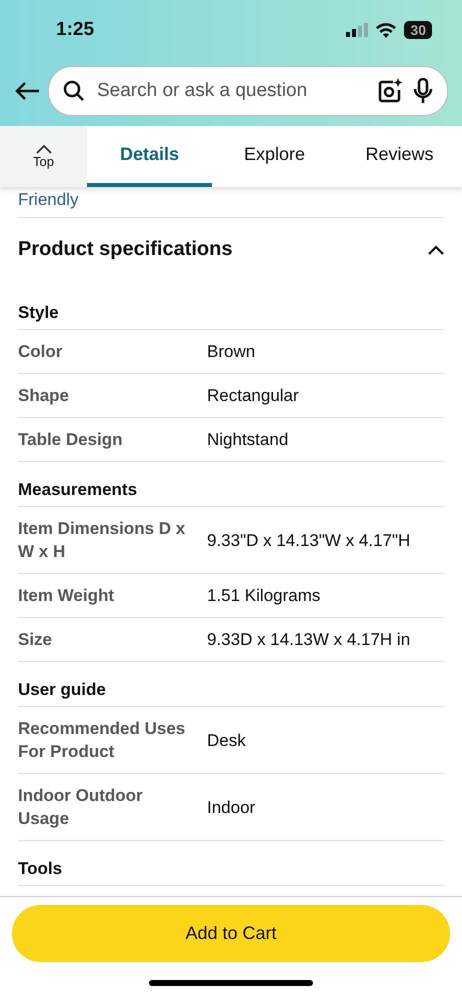 The width and height of the screenshot is (462, 1000). Describe the element at coordinates (231, 251) in the screenshot. I see `specifications-header: Product specifications` at that location.